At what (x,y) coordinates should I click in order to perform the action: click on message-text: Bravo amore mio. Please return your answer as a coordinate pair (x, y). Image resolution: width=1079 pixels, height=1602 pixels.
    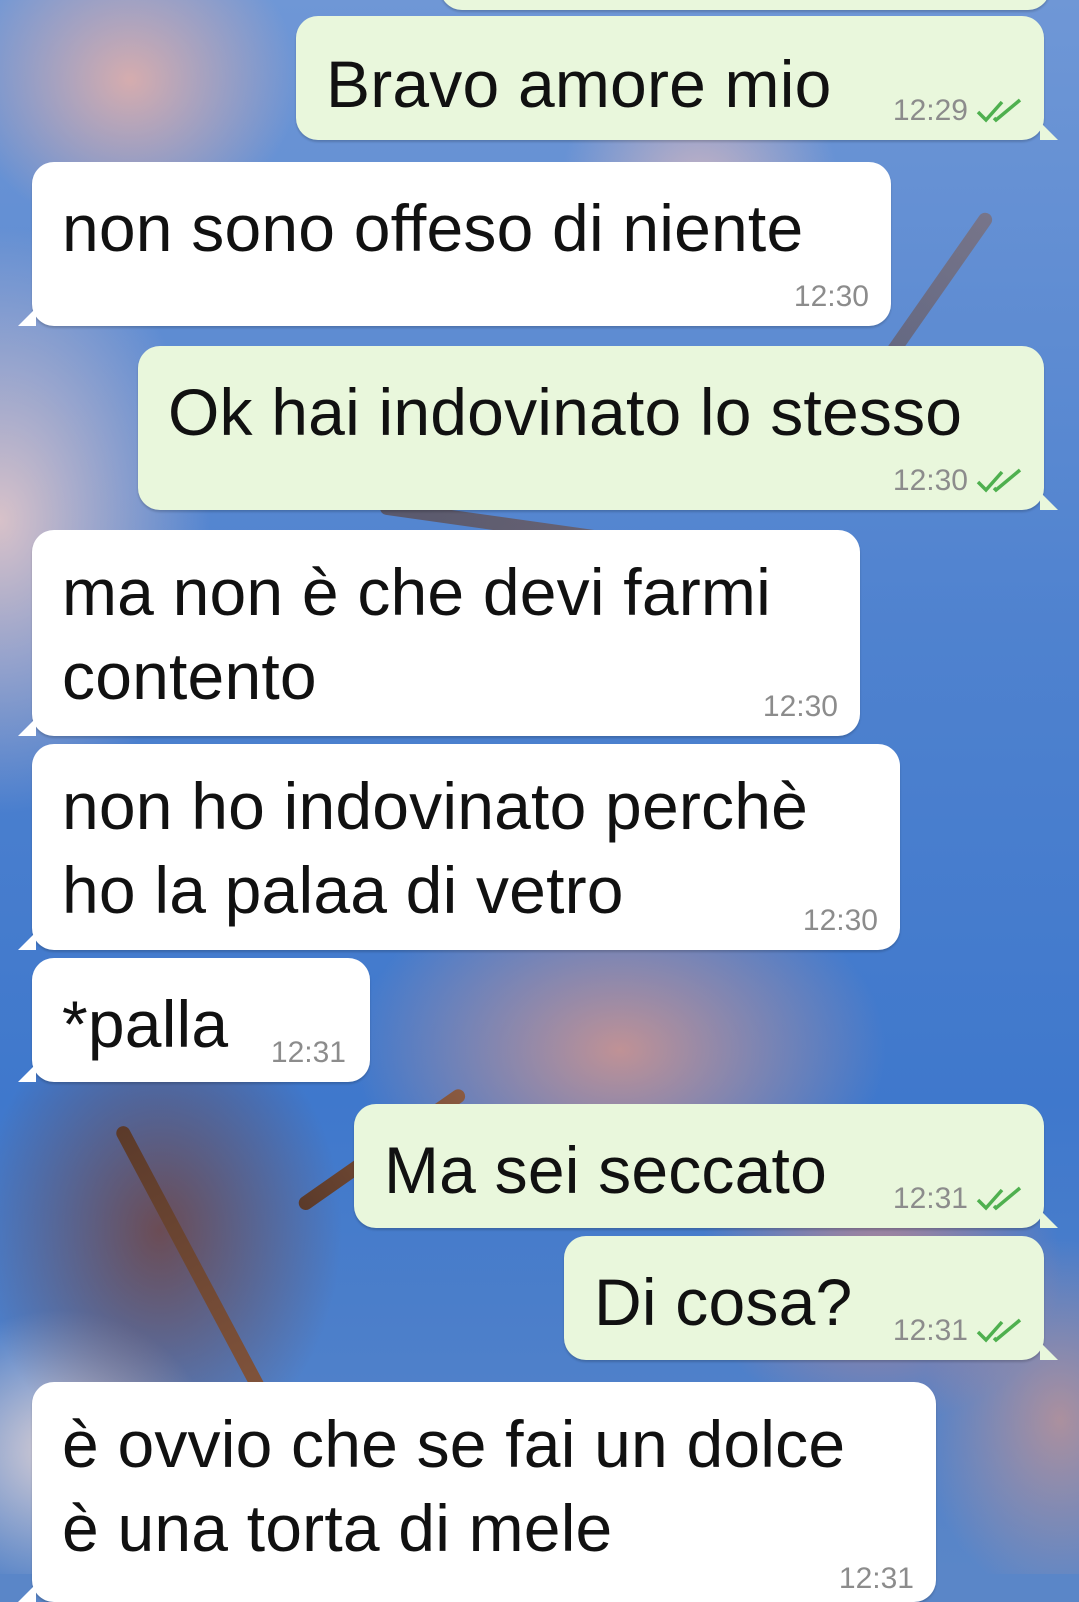
    Looking at the image, I should click on (579, 84).